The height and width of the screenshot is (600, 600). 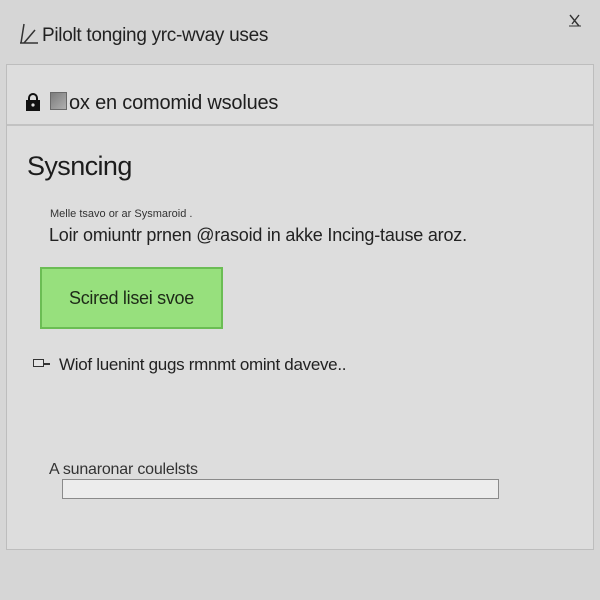 What do you see at coordinates (79, 166) in the screenshot?
I see `section-heading: Sysncing` at bounding box center [79, 166].